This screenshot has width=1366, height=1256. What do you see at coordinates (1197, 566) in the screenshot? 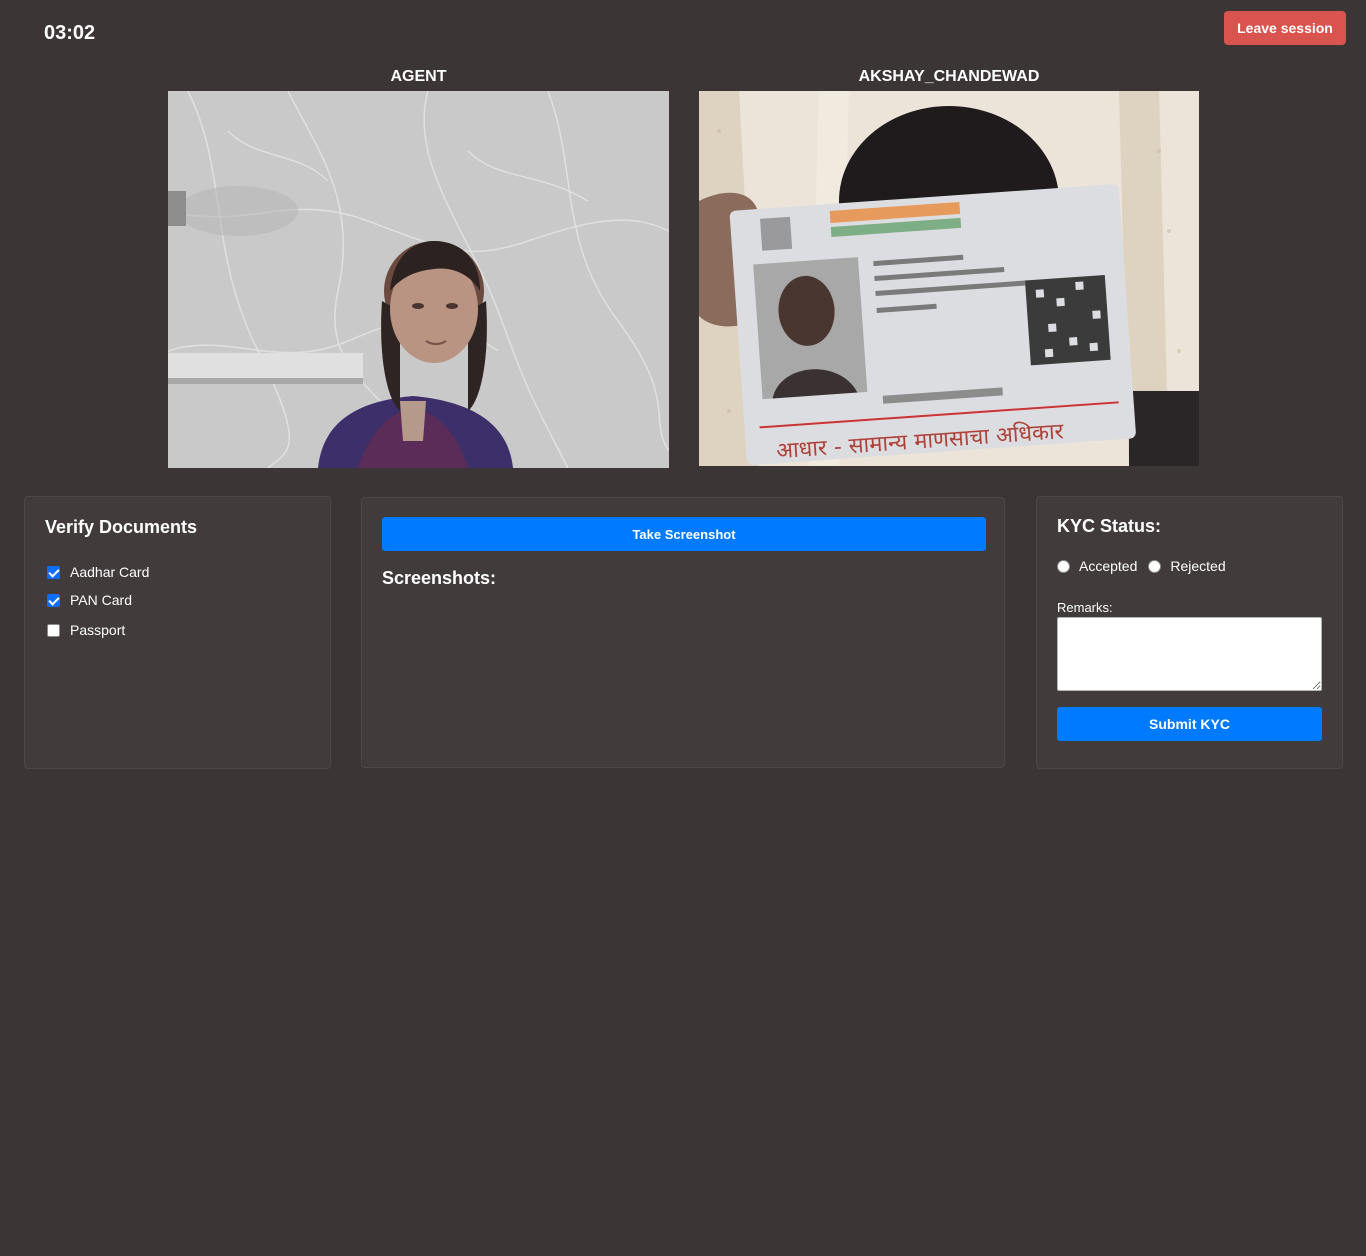
I see `radio-rejected-label: Rejected` at bounding box center [1197, 566].